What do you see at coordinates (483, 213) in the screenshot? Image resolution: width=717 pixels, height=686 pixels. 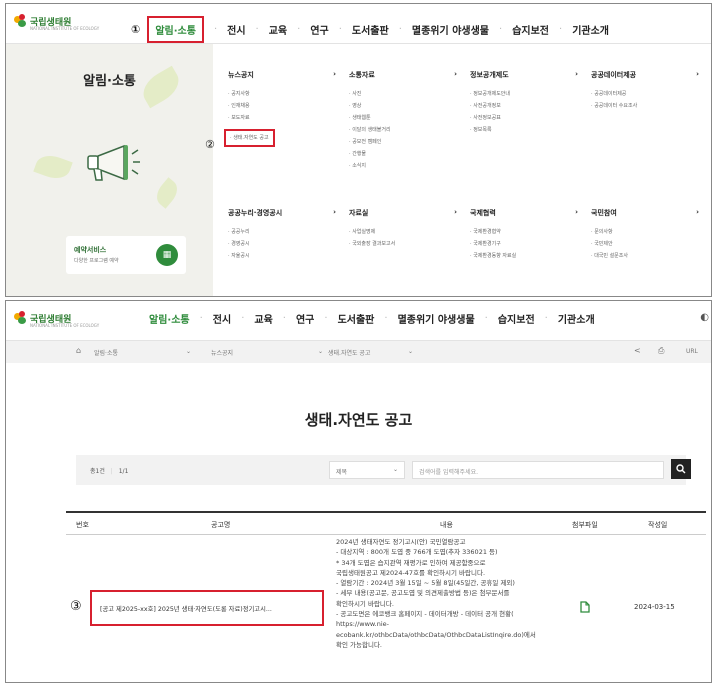 I see `column-head: 국제협력` at bounding box center [483, 213].